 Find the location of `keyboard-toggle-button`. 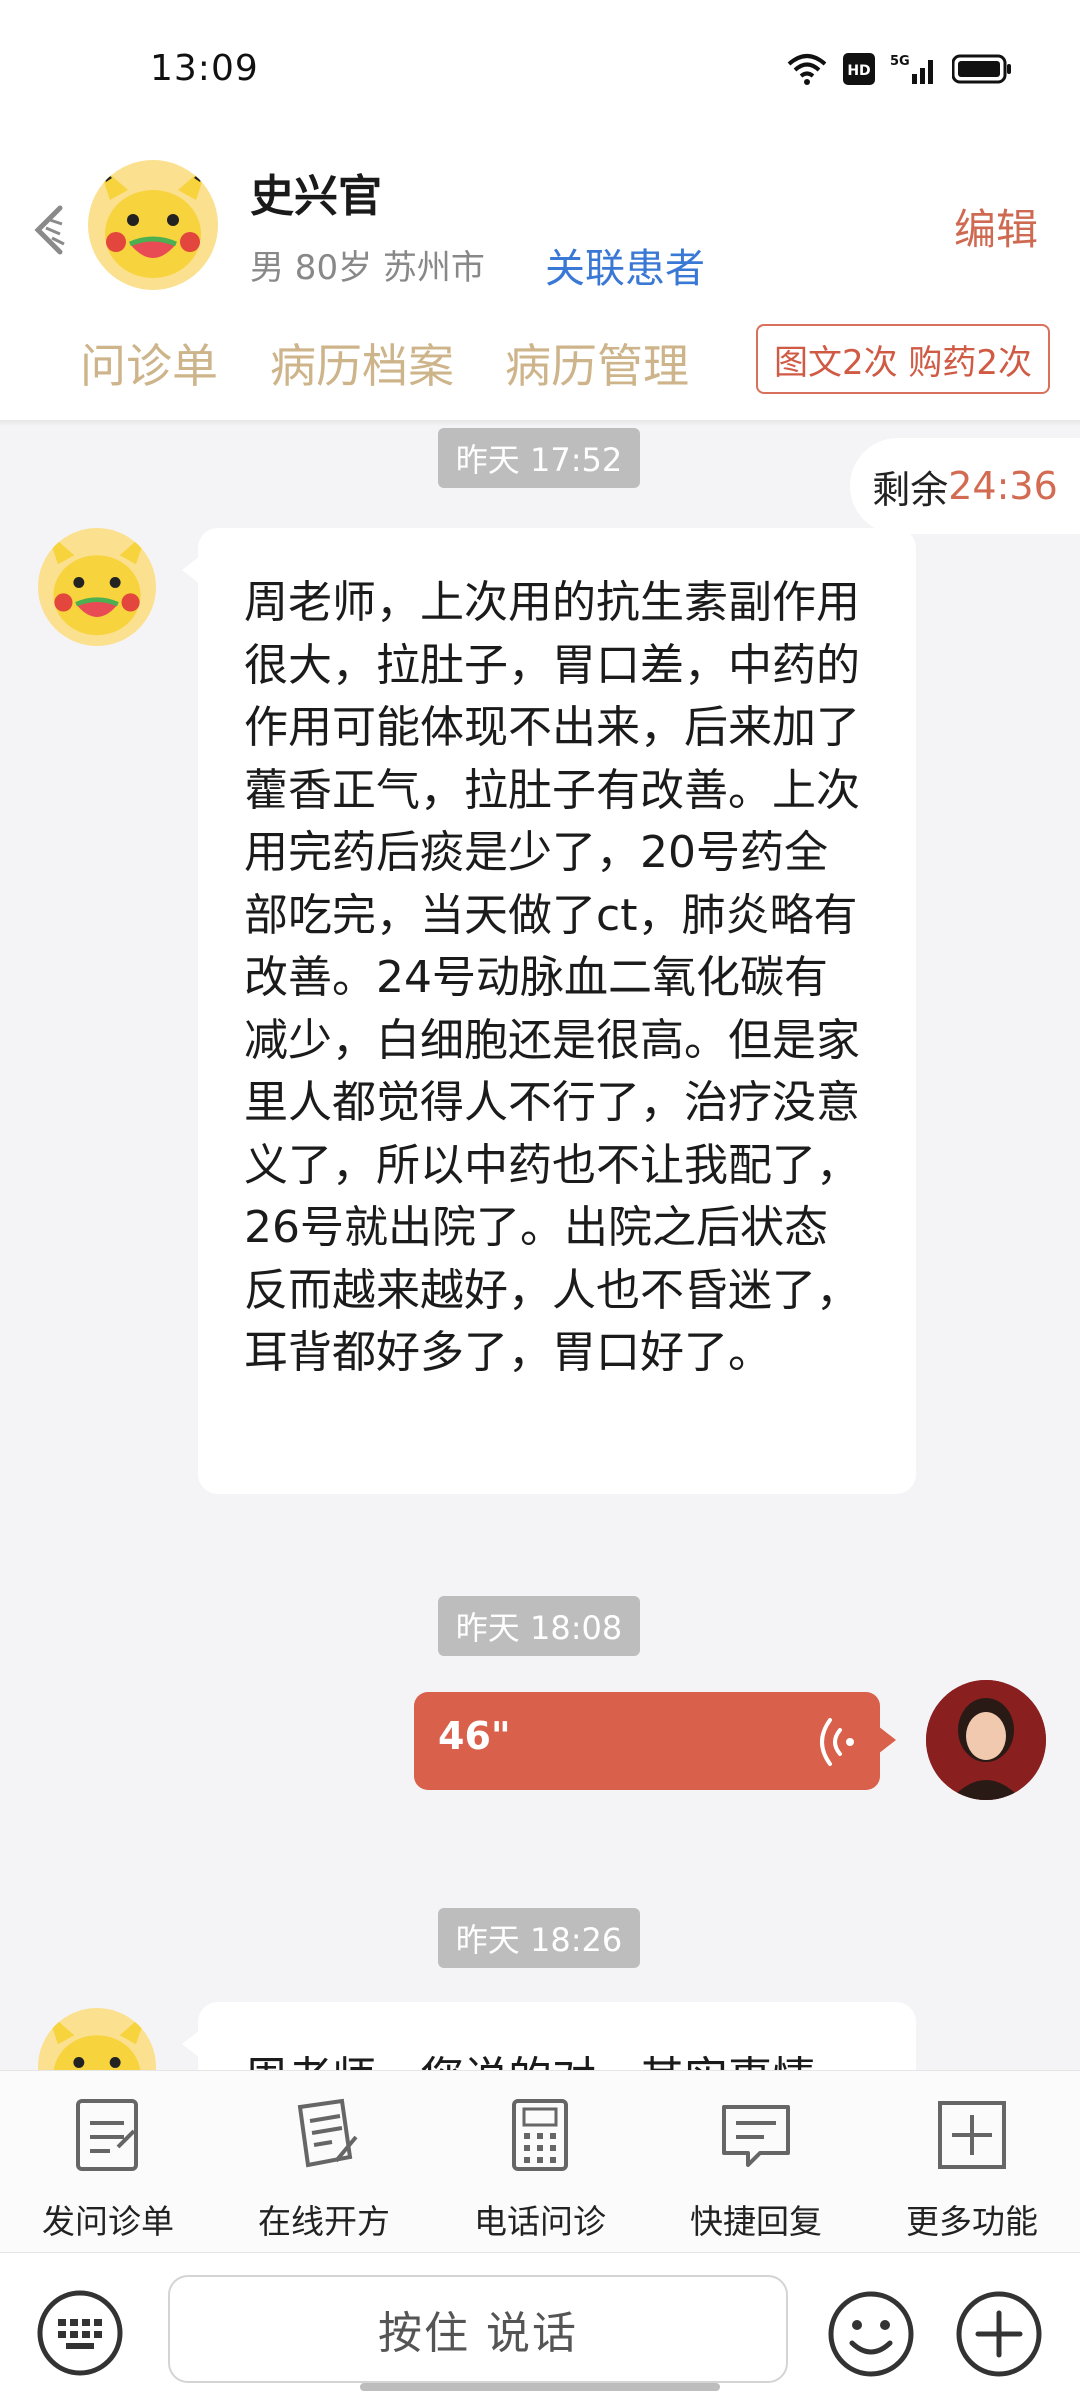

keyboard-toggle-button is located at coordinates (80, 2333).